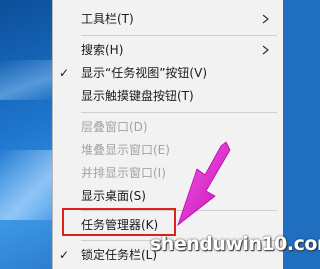  Describe the element at coordinates (107, 19) in the screenshot. I see `menu-item-label: 工具栏(T)` at that location.